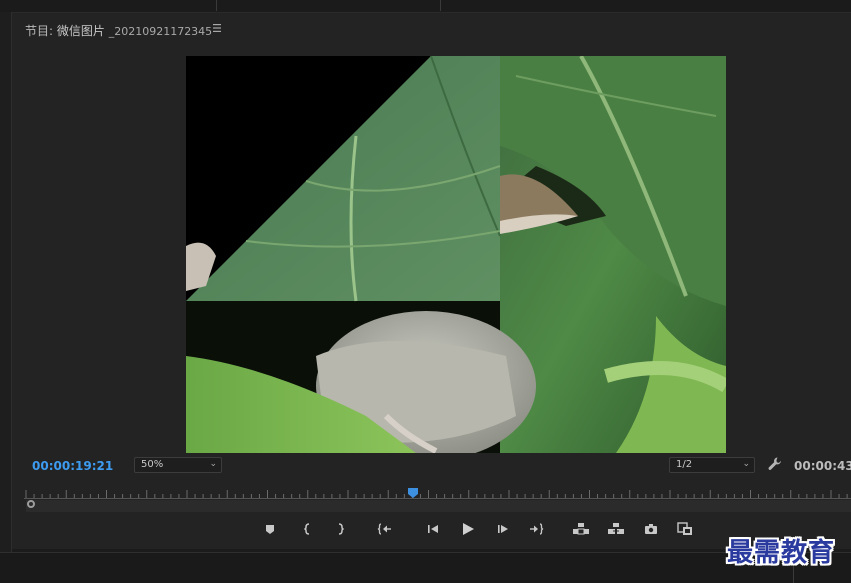 The width and height of the screenshot is (851, 583). I want to click on playhead, so click(413, 491).